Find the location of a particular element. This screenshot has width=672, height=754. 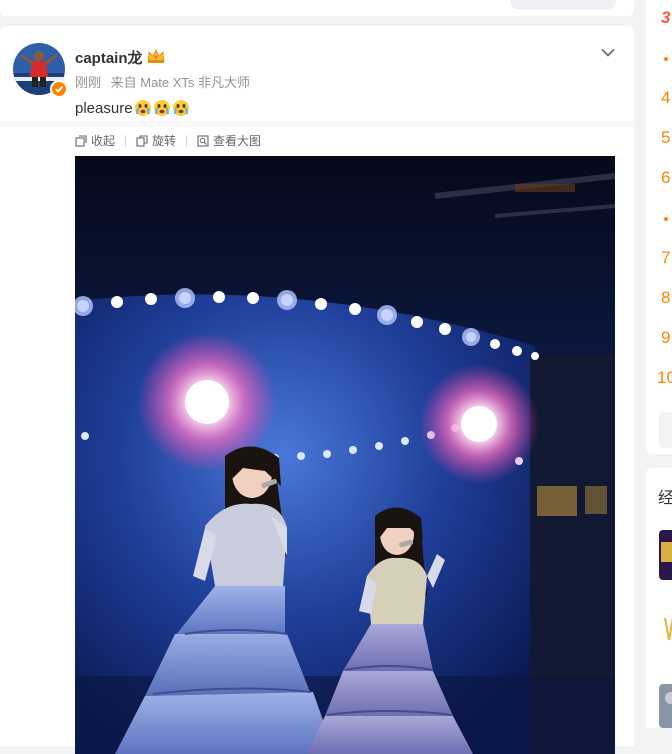

post-meta: 刚刚 来自 Mate XTs 非凡大师 is located at coordinates (165, 81).